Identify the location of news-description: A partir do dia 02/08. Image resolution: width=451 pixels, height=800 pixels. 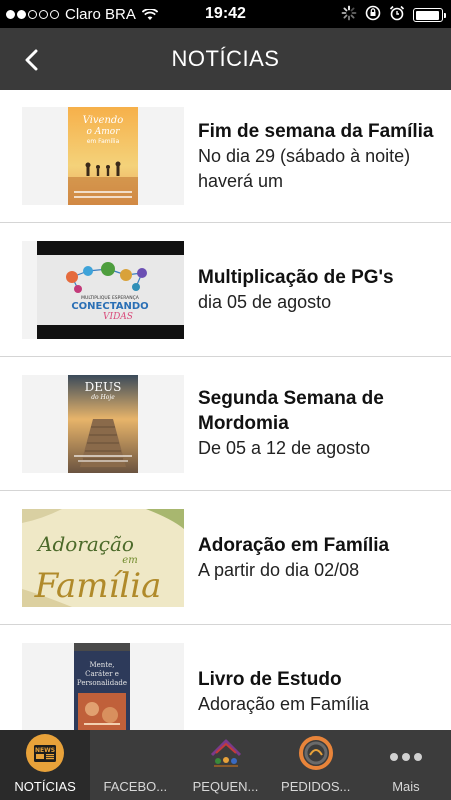
(279, 569).